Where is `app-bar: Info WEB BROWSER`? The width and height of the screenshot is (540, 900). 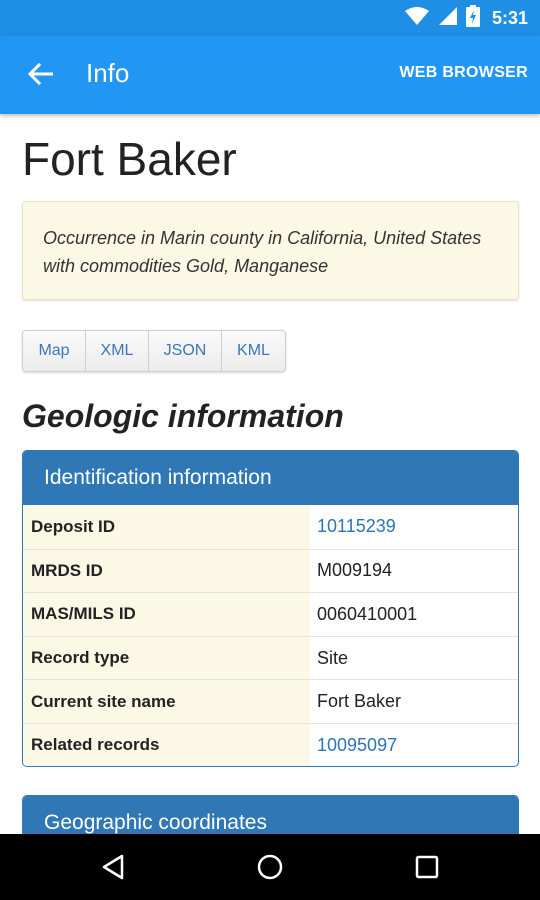 app-bar: Info WEB BROWSER is located at coordinates (270, 75).